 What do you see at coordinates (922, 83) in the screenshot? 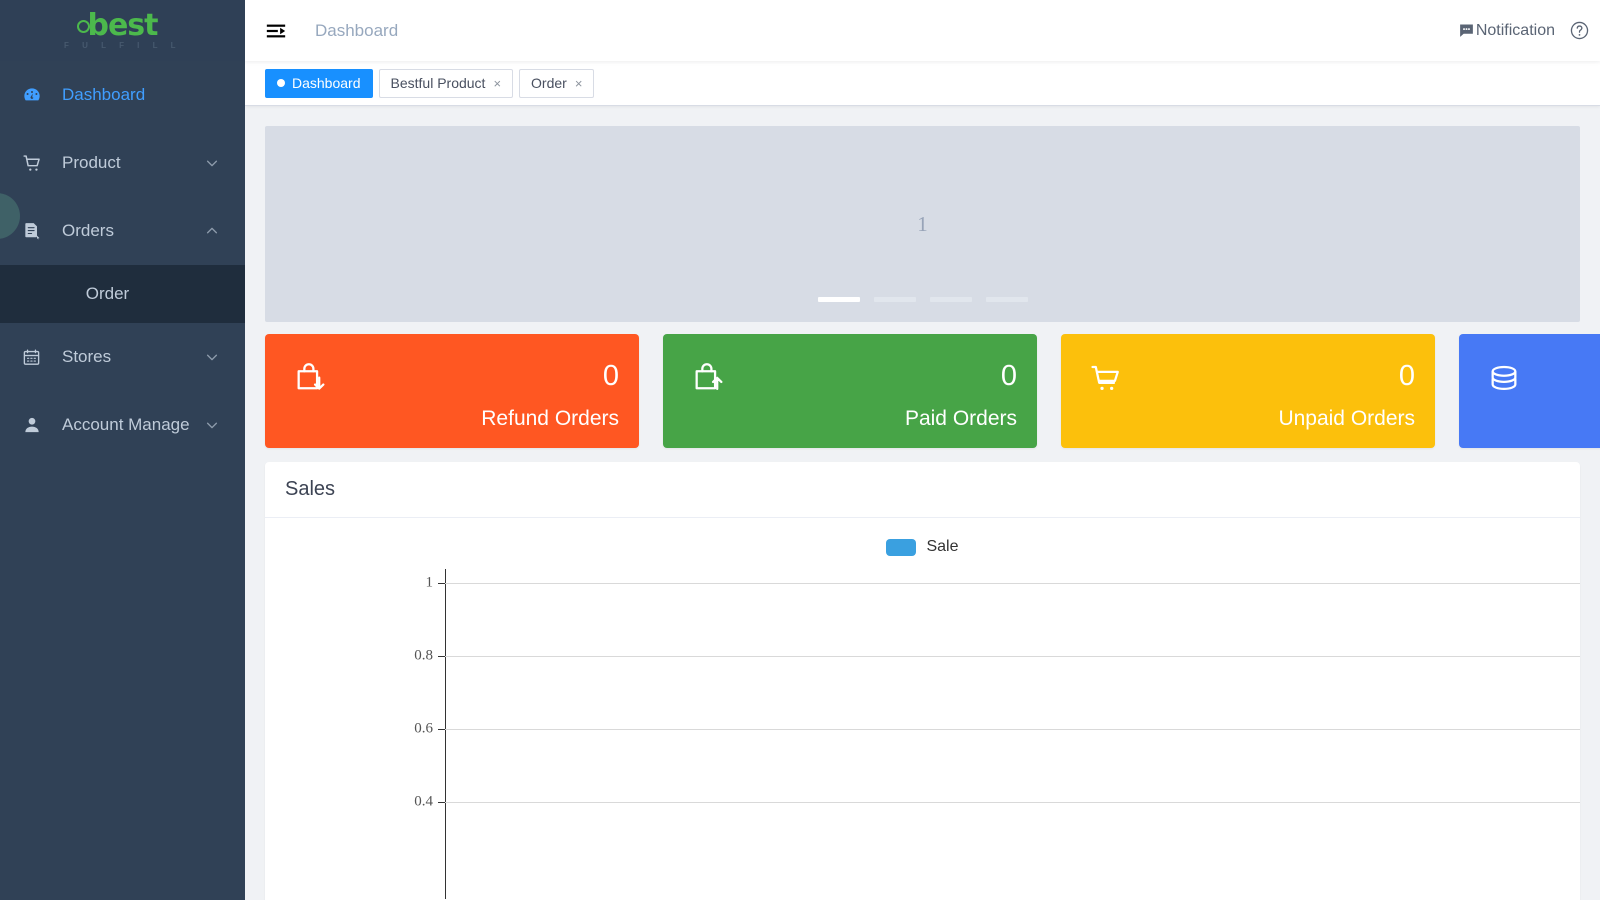
I see `tabs-bar: Dashboard Bestful Product × Order ×` at bounding box center [922, 83].